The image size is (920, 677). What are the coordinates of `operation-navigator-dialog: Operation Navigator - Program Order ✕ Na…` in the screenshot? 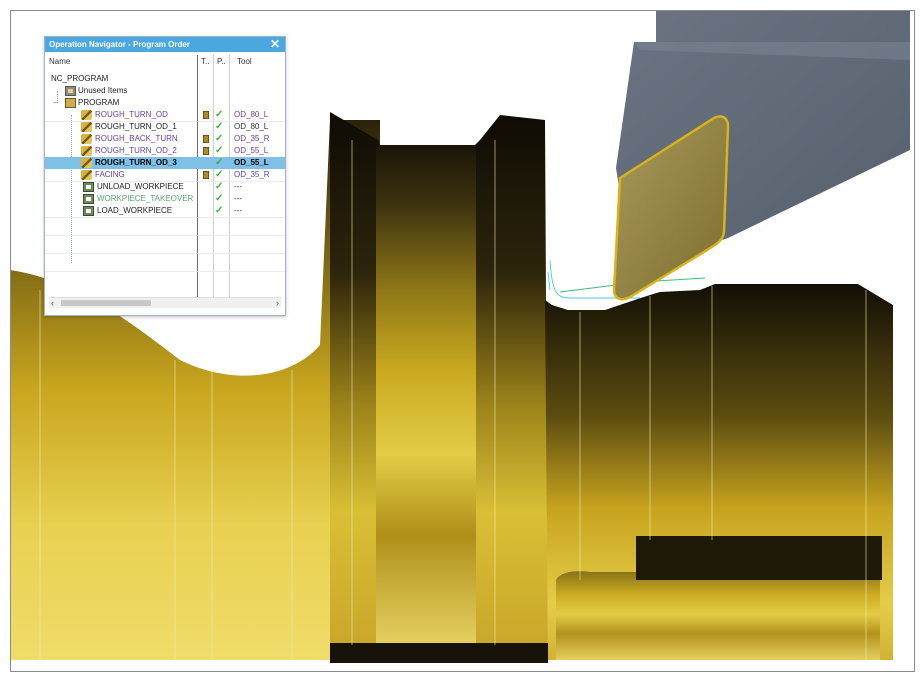 It's located at (165, 176).